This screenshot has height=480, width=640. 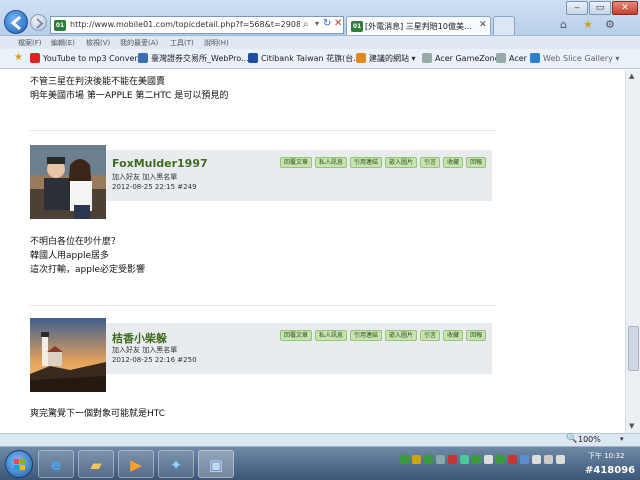 What do you see at coordinates (63, 43) in the screenshot?
I see `menu-edit: 編輯(E)` at bounding box center [63, 43].